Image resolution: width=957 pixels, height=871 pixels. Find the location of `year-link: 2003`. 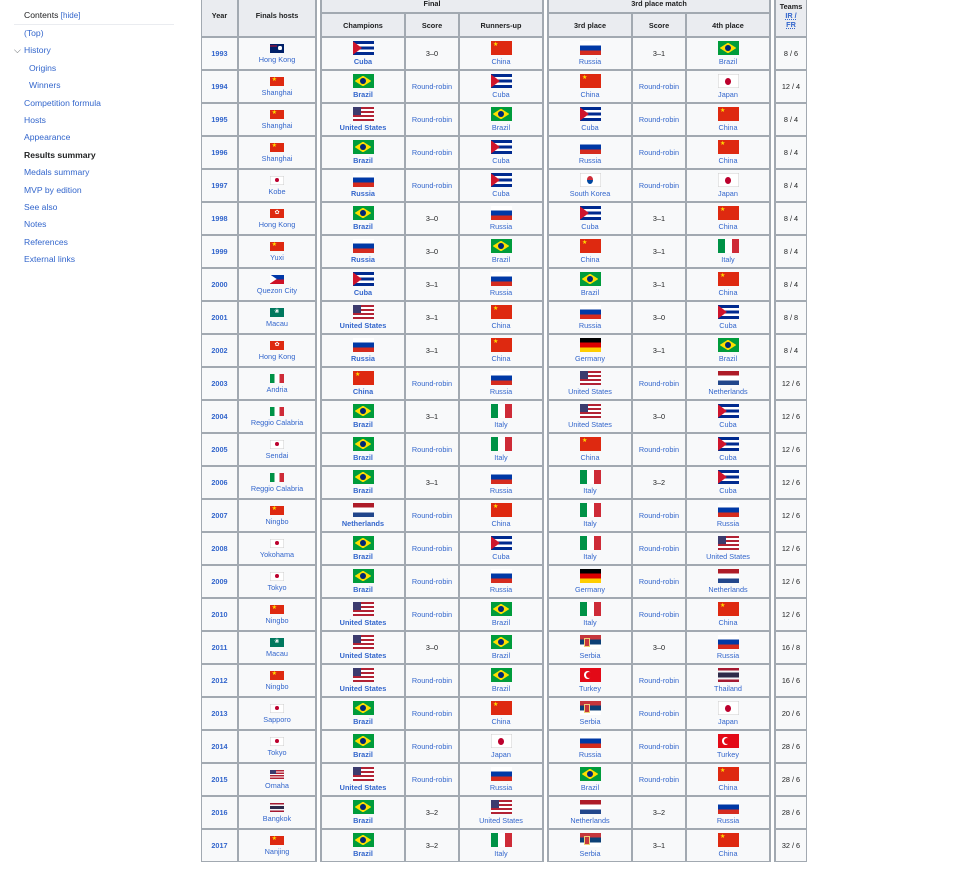

year-link: 2003 is located at coordinates (219, 383).